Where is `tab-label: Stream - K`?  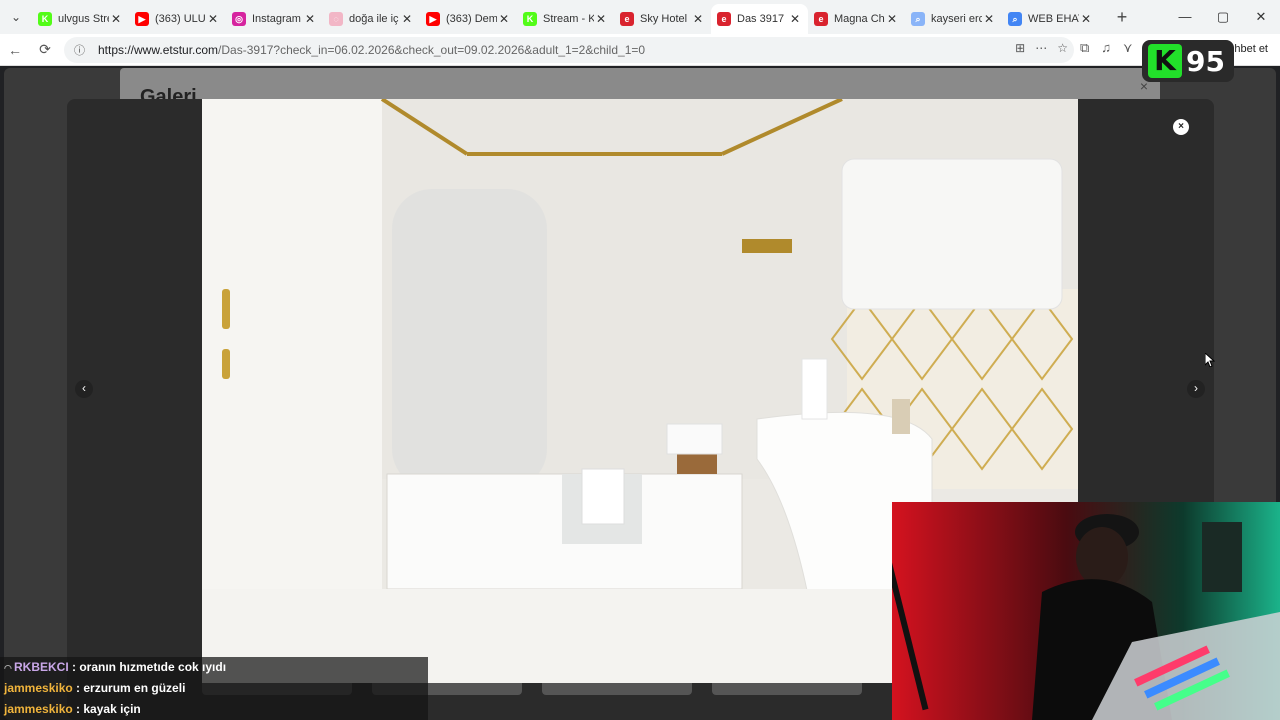
tab-label: Stream - K is located at coordinates (568, 19).